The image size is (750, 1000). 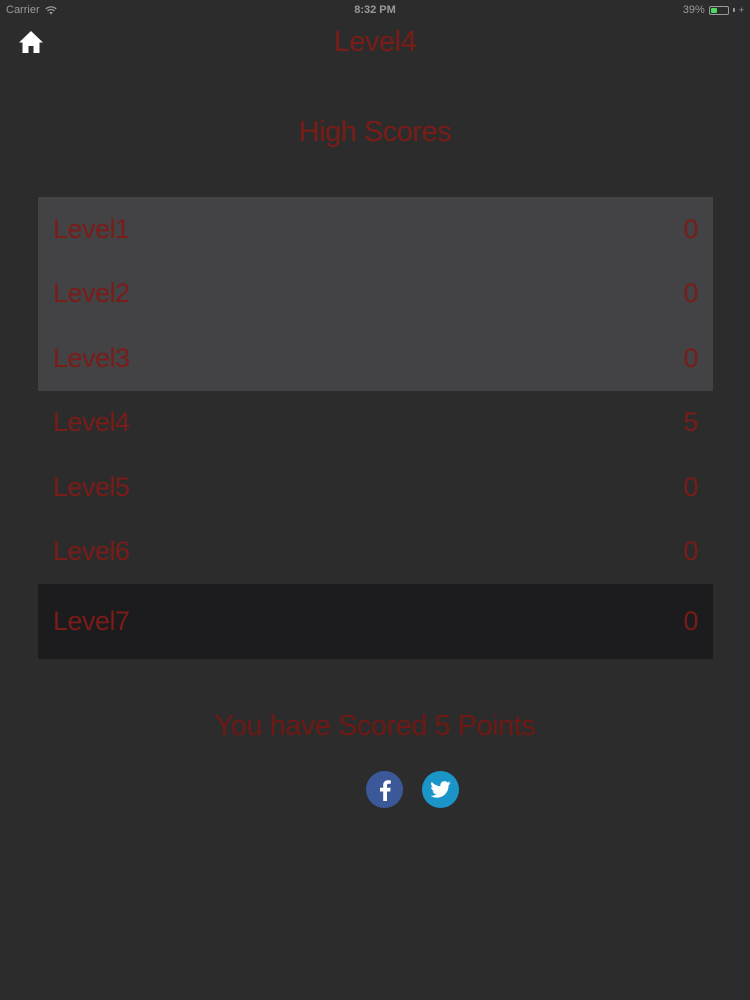 I want to click on score-row: Level3 0, so click(x=375, y=358).